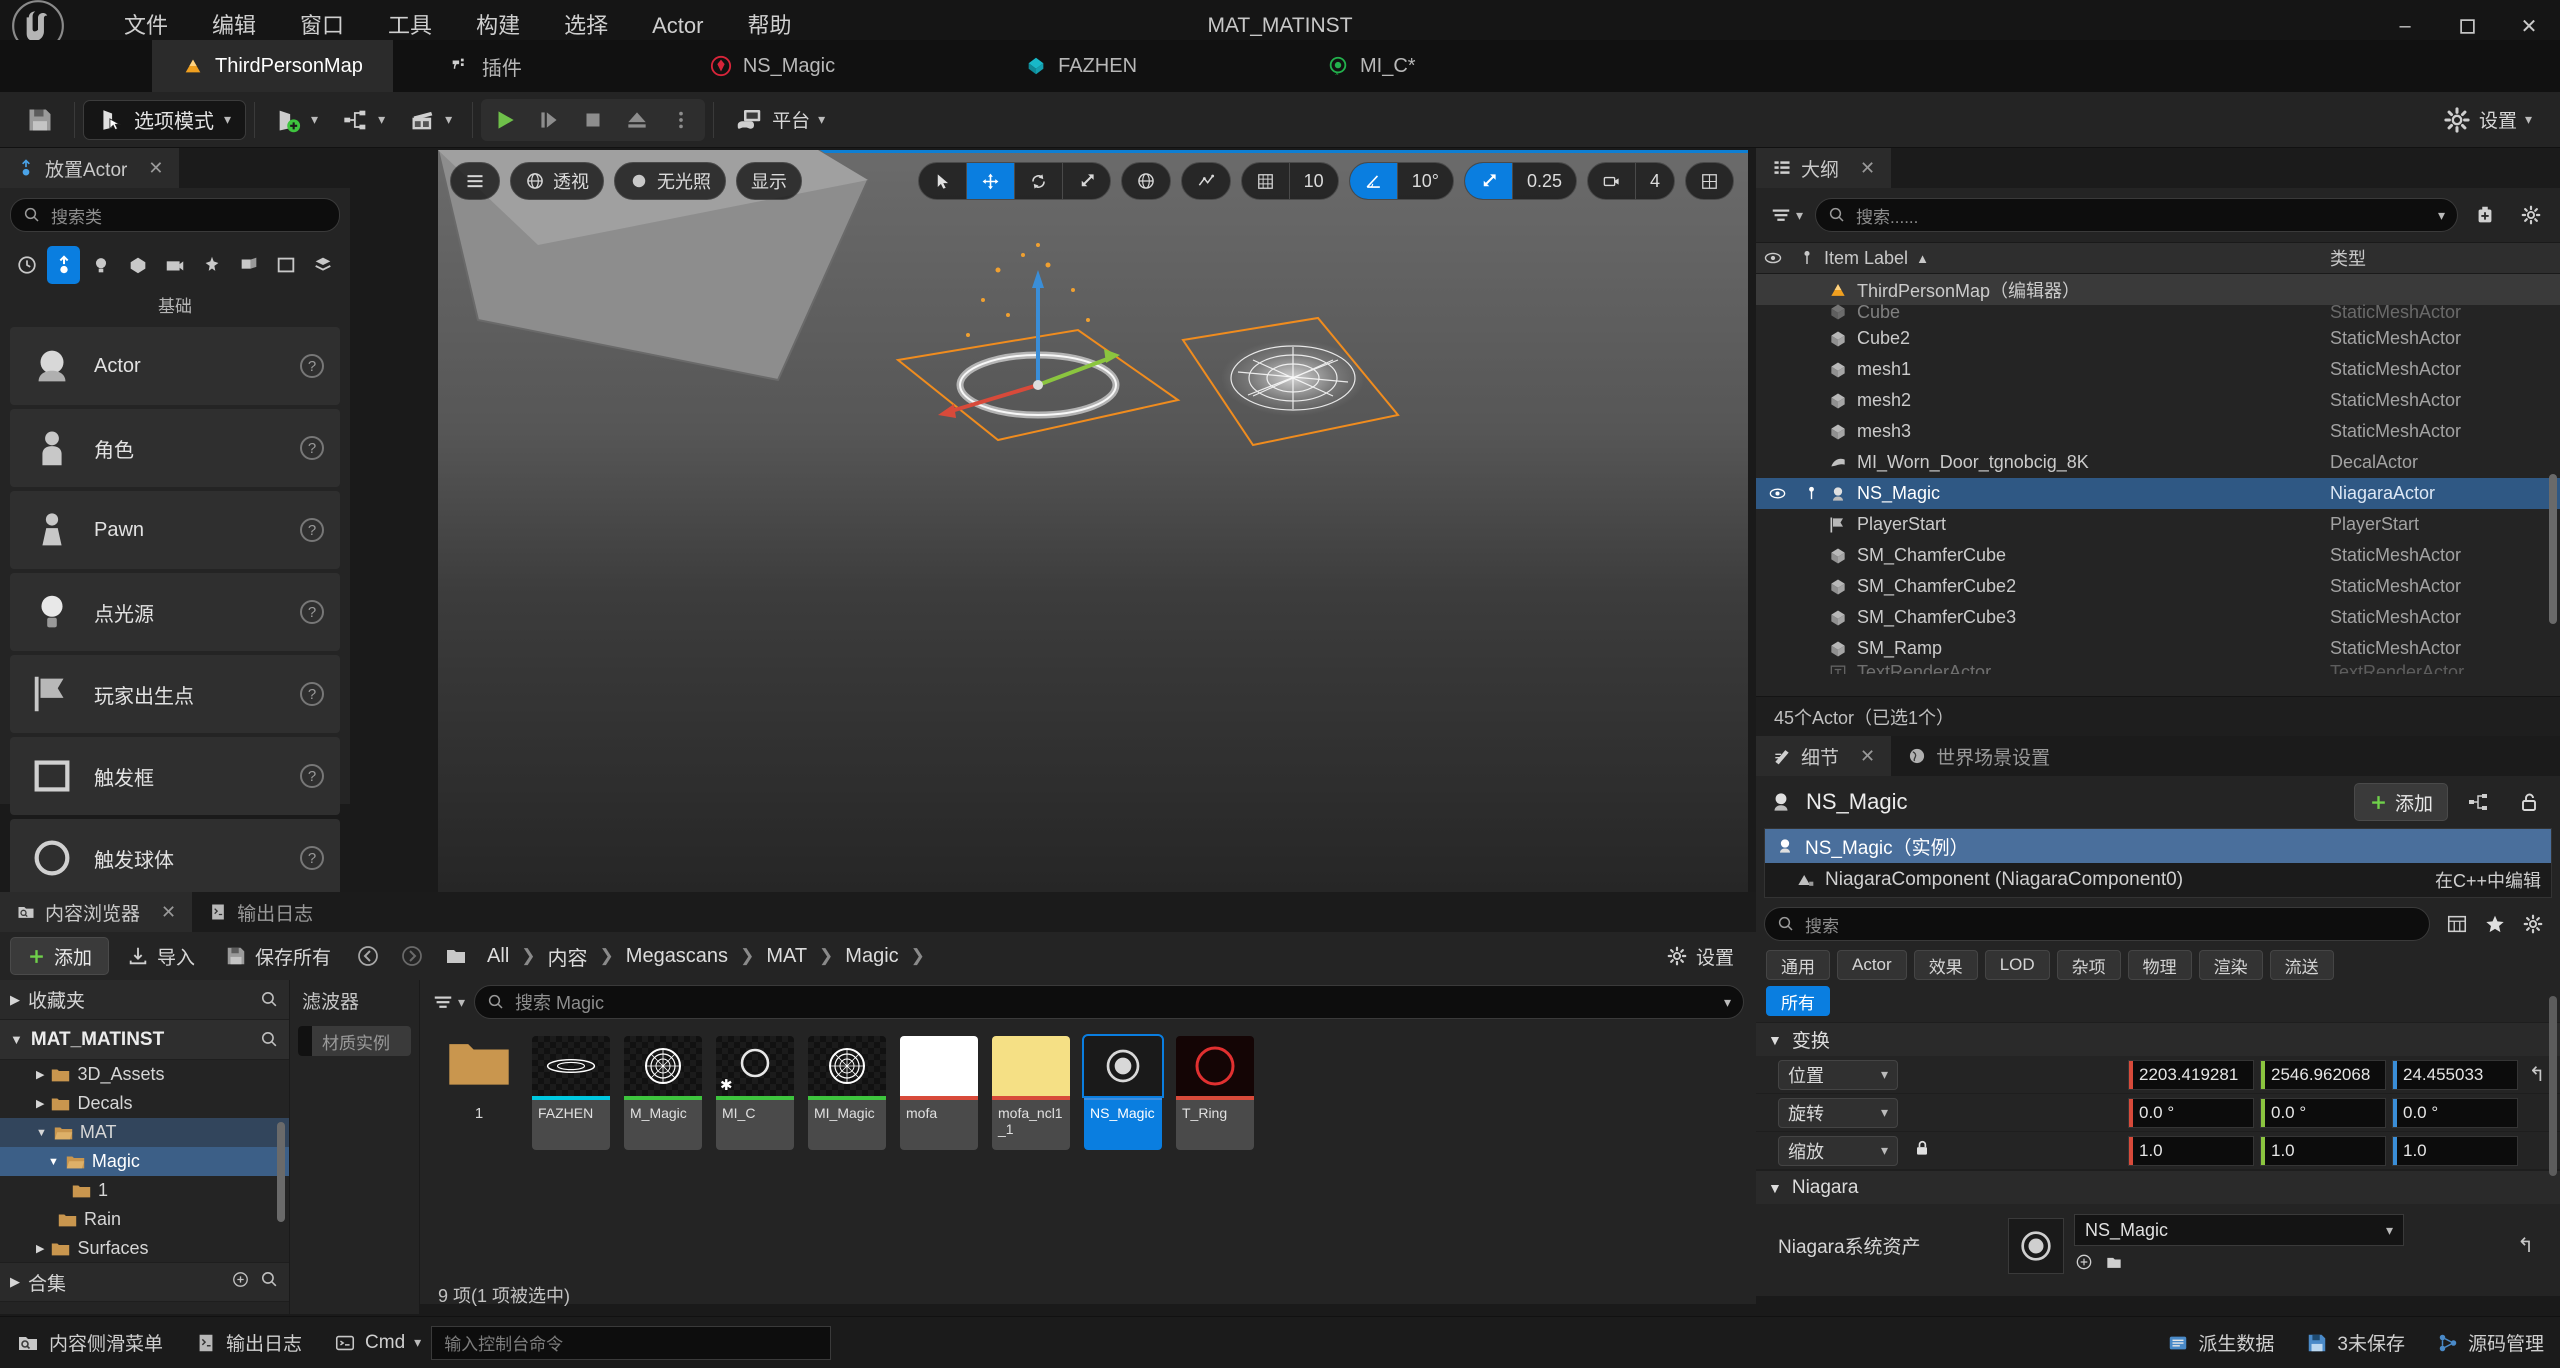 The width and height of the screenshot is (2560, 1368). Describe the element at coordinates (769, 181) in the screenshot. I see `show-menu-button: 显示` at that location.